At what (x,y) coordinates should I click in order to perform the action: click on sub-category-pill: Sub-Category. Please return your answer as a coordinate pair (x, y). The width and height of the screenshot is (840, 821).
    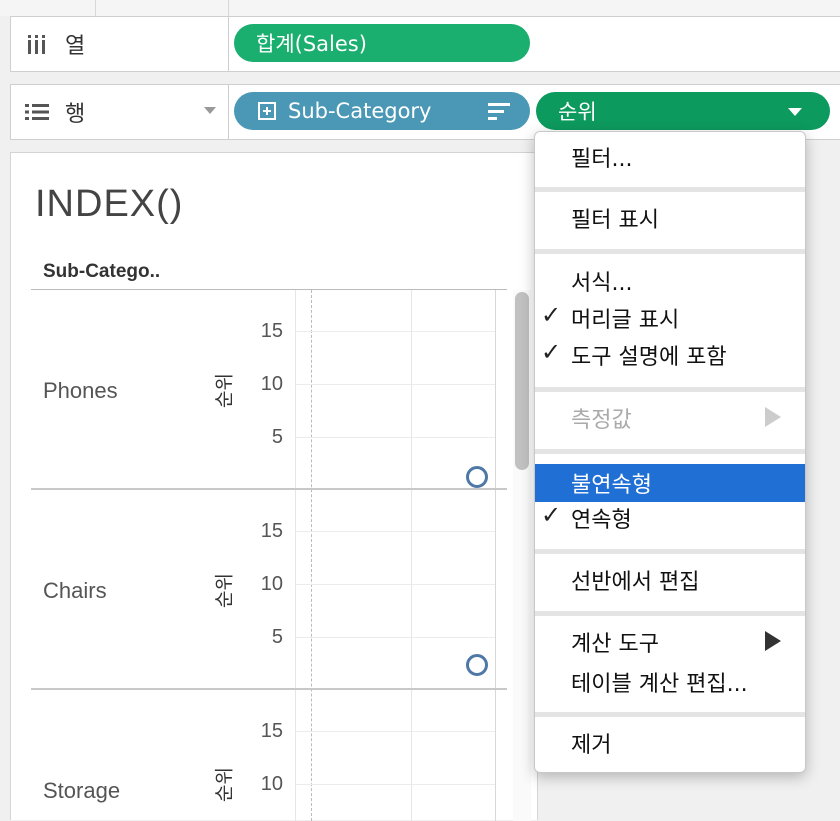
    Looking at the image, I should click on (382, 111).